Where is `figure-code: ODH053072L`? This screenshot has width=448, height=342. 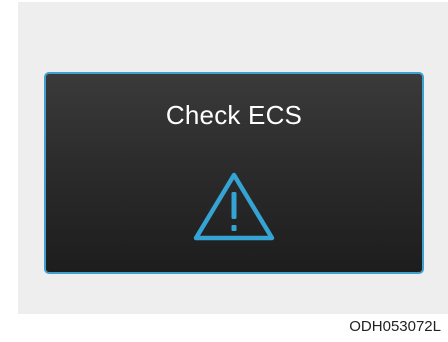
figure-code: ODH053072L is located at coordinates (395, 326).